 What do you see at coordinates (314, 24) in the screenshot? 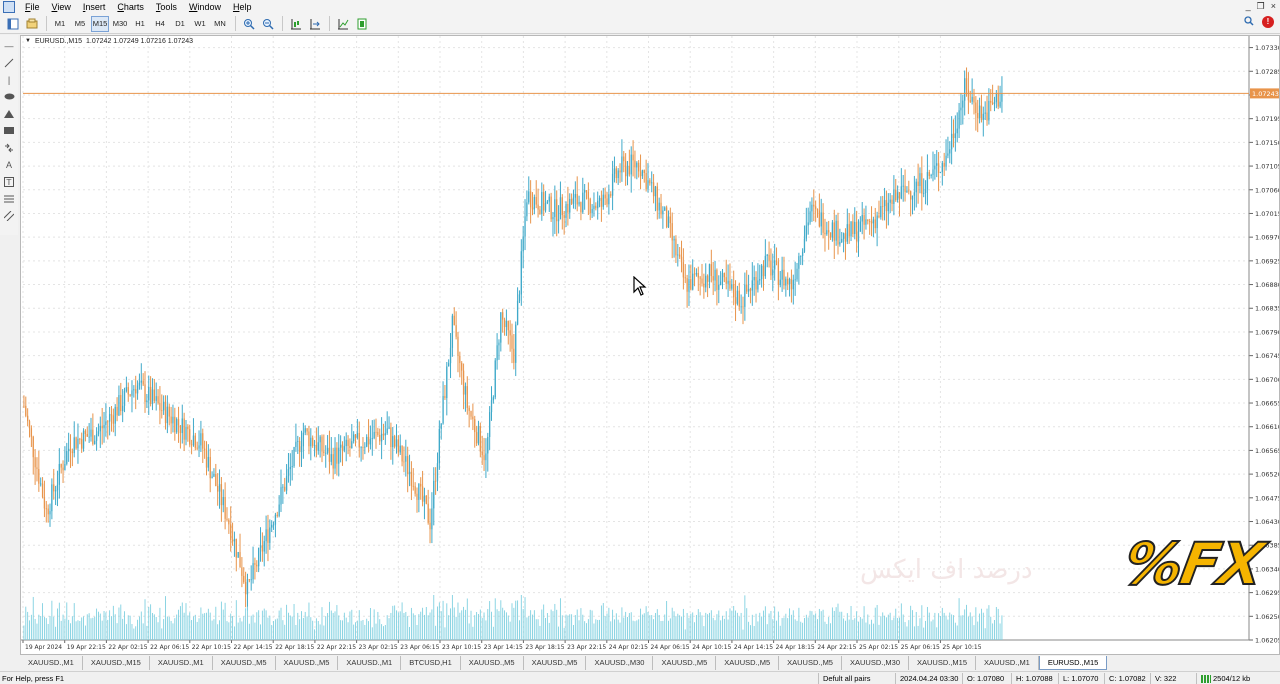
I see `auto-scroll-icon` at bounding box center [314, 24].